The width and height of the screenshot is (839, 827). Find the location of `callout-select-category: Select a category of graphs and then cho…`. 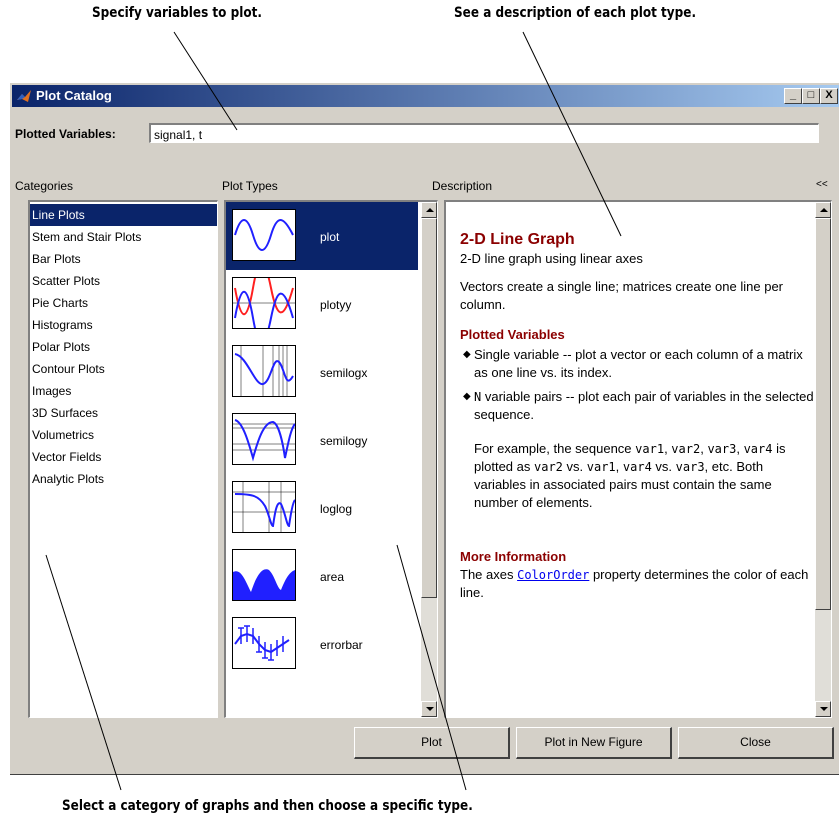

callout-select-category: Select a category of graphs and then cho… is located at coordinates (267, 806).